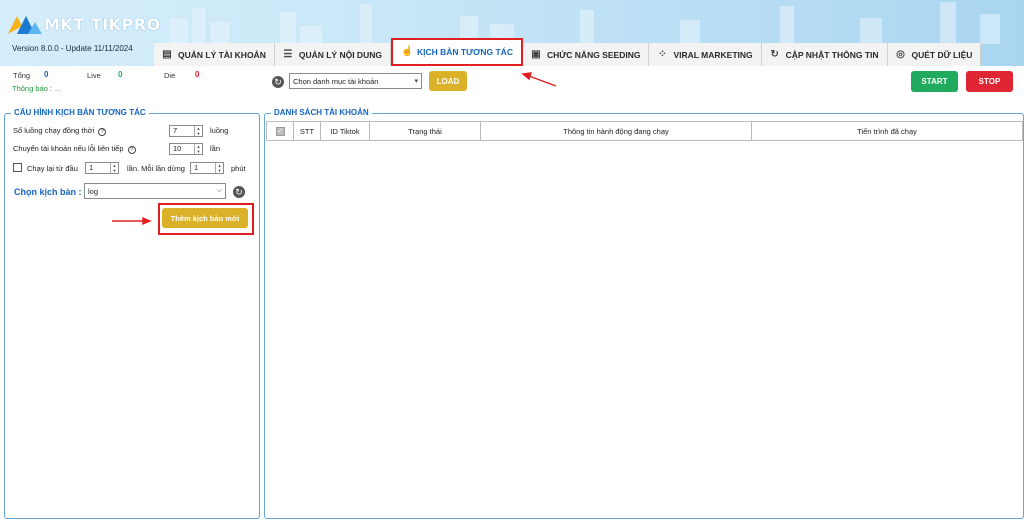  What do you see at coordinates (527, 76) in the screenshot?
I see `annotation-arrowhead-tab` at bounding box center [527, 76].